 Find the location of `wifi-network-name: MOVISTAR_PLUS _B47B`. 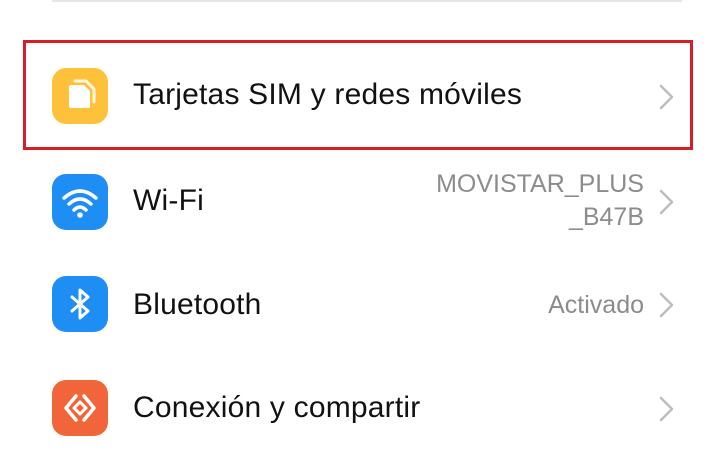

wifi-network-name: MOVISTAR_PLUS _B47B is located at coordinates (540, 201).